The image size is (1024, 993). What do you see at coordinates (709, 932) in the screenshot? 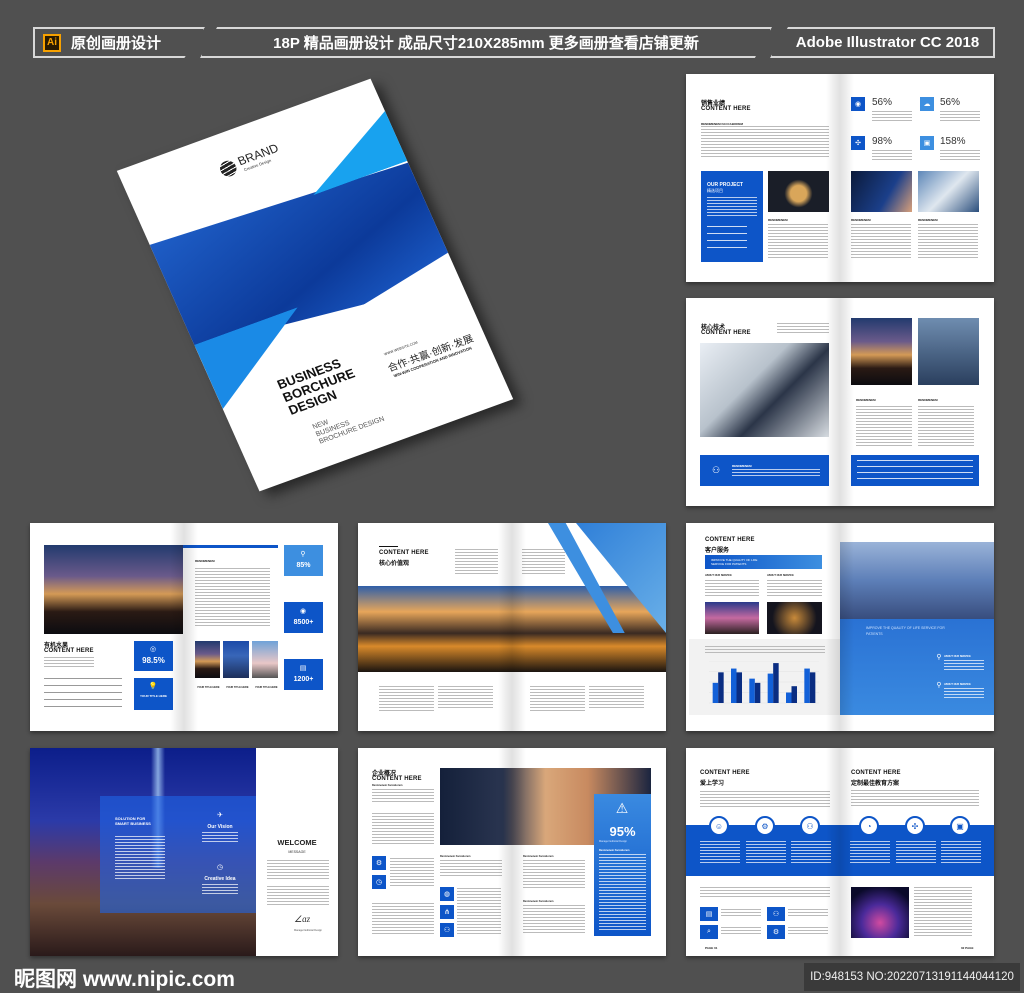
I see `search-icon: ⌕` at bounding box center [709, 932].